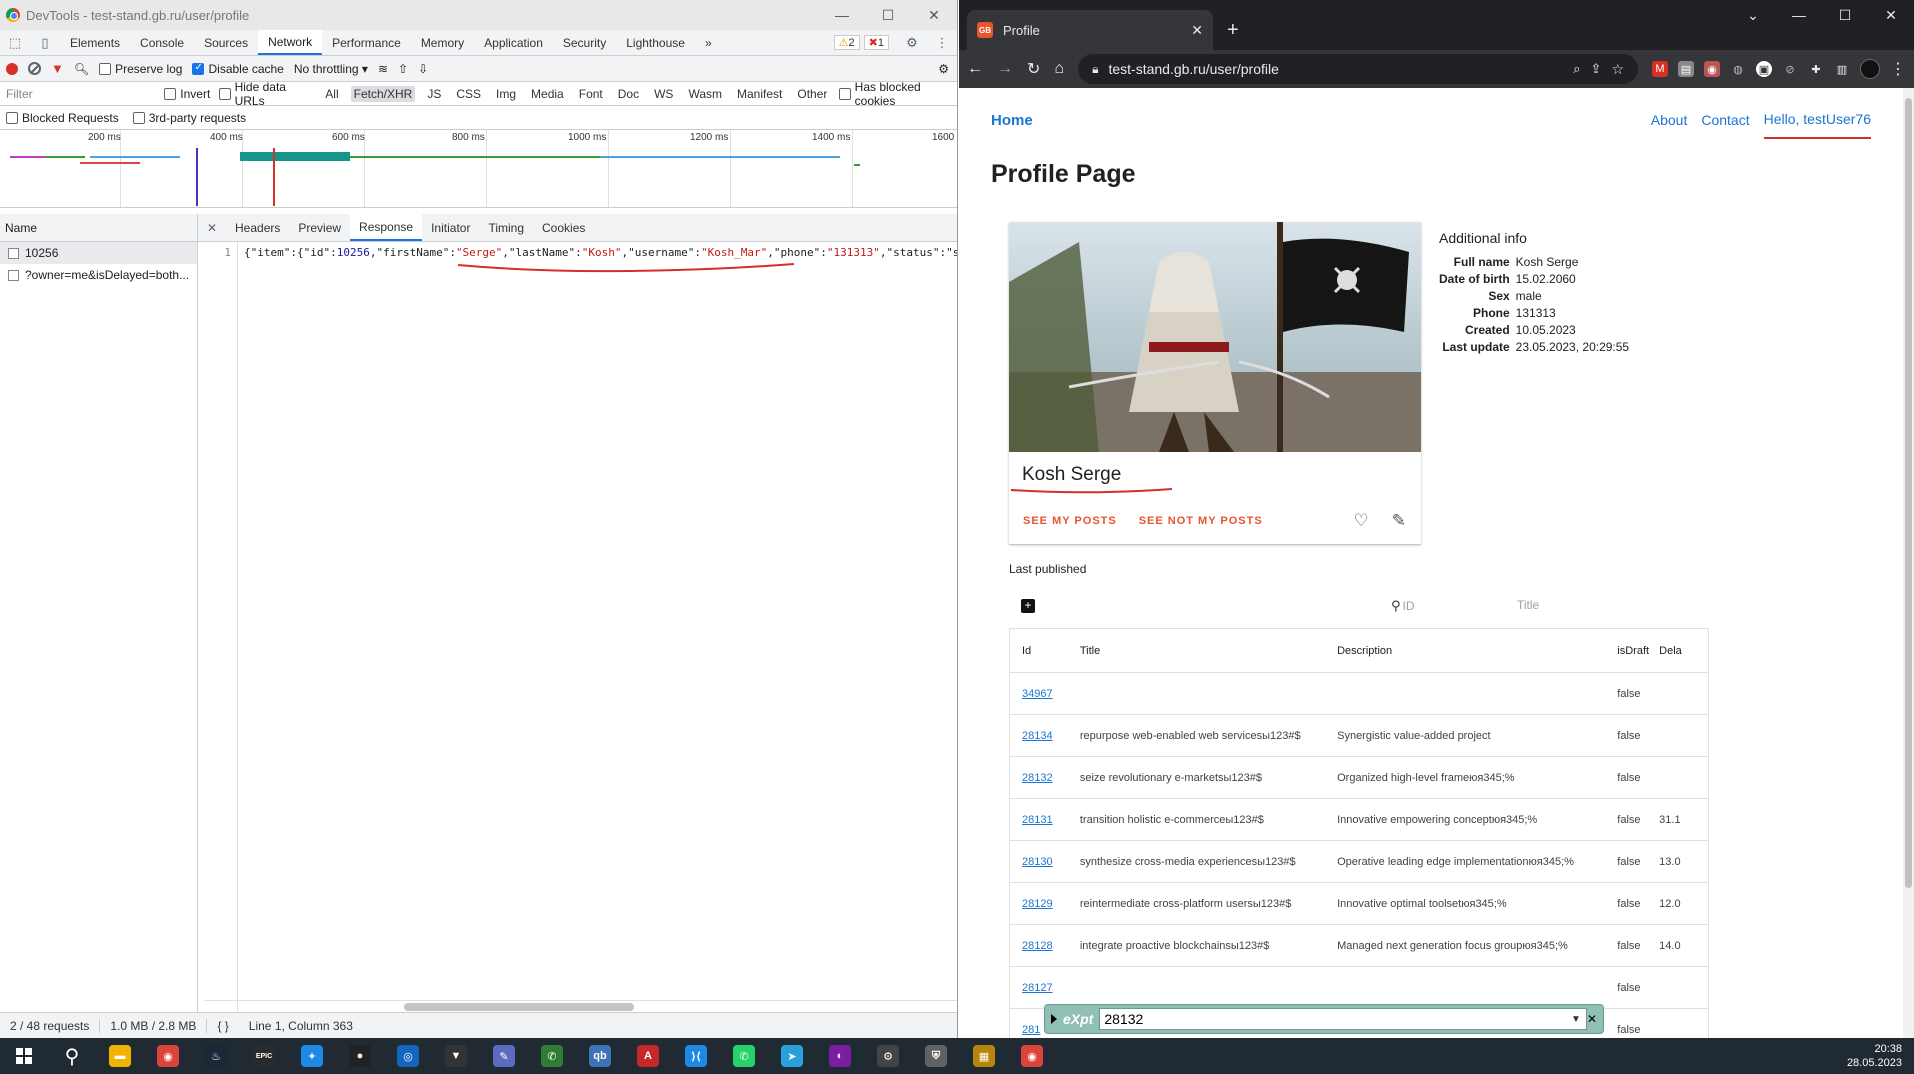 This screenshot has width=1914, height=1074. Describe the element at coordinates (15, 43) in the screenshot. I see `inspect-element-icon: ⬚` at that location.